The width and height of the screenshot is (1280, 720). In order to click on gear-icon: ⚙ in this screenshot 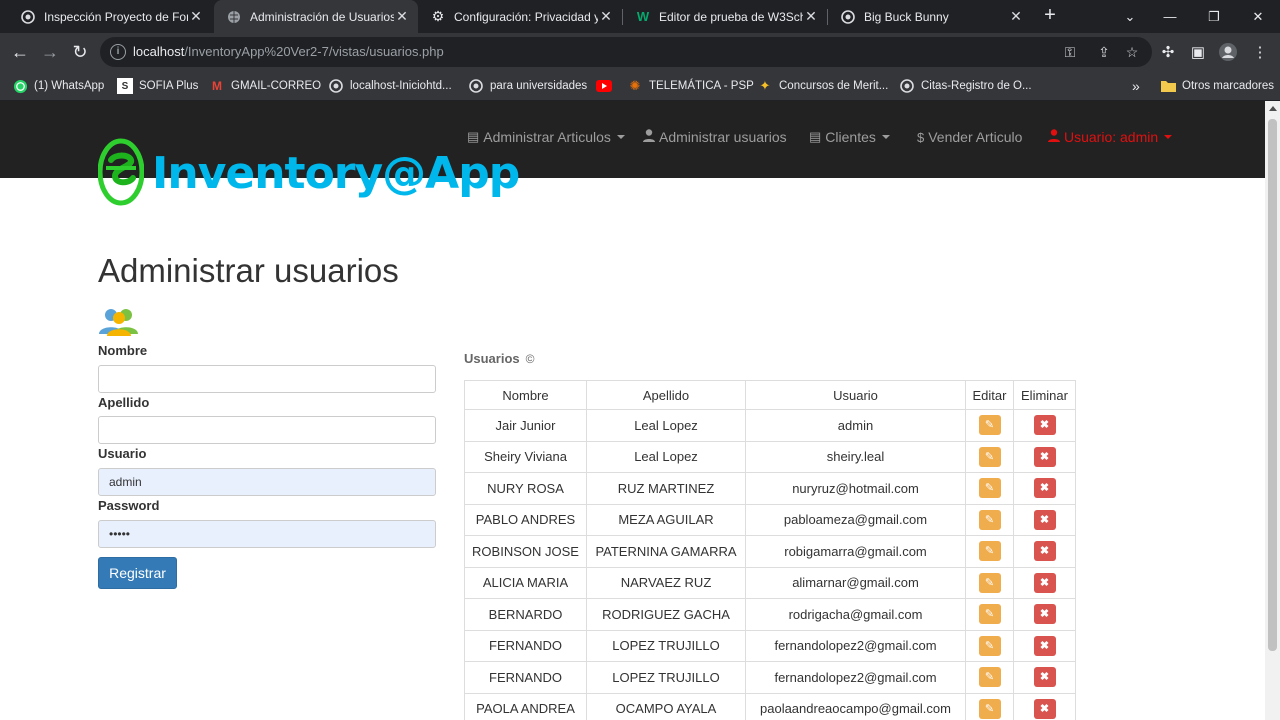, I will do `click(438, 16)`.